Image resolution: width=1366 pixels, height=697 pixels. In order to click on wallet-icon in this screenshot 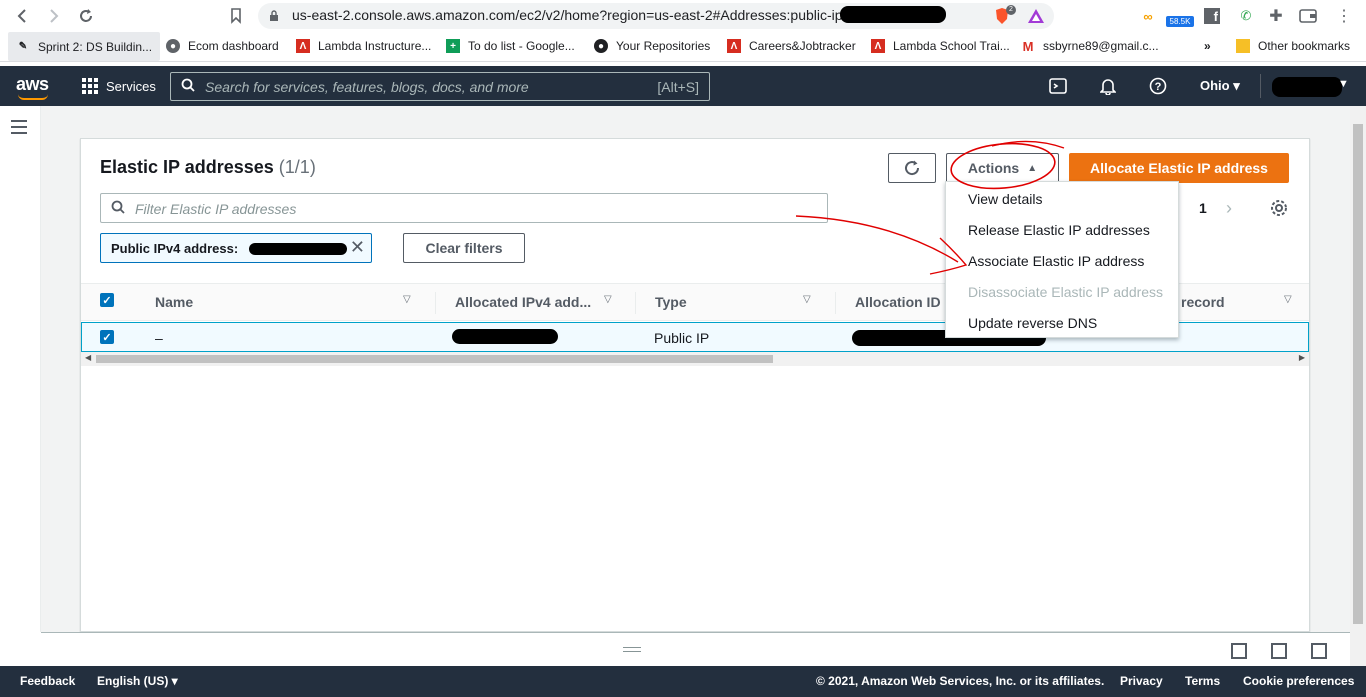, I will do `click(1308, 16)`.